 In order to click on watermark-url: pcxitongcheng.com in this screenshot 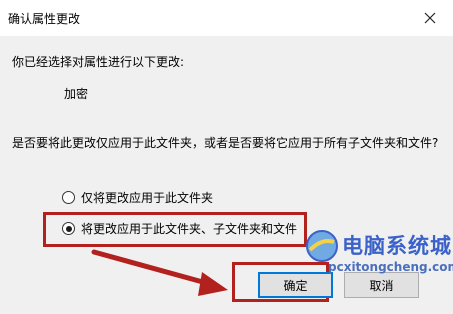, I will do `click(390, 267)`.